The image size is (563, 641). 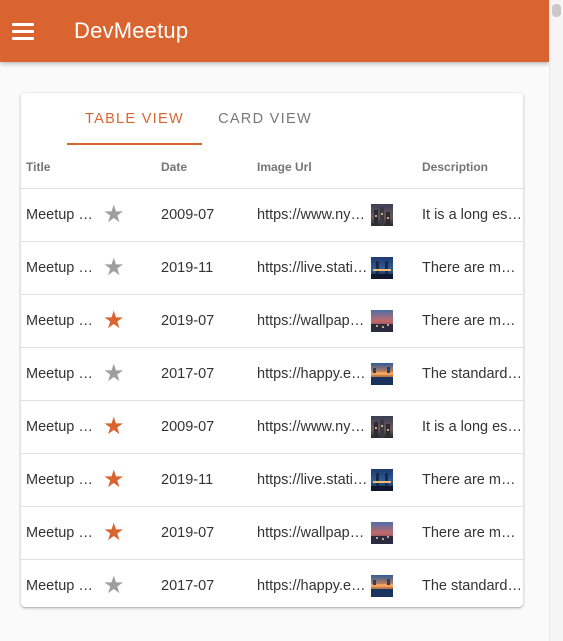 I want to click on tab-card-view: CARD VIEW, so click(x=265, y=119).